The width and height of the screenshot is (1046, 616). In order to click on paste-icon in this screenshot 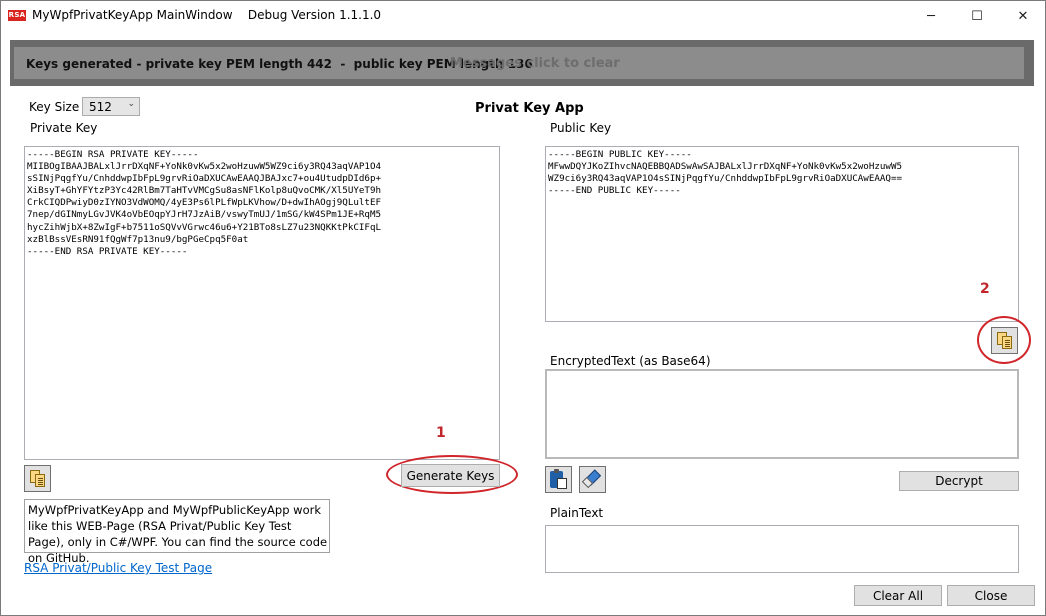, I will do `click(558, 479)`.